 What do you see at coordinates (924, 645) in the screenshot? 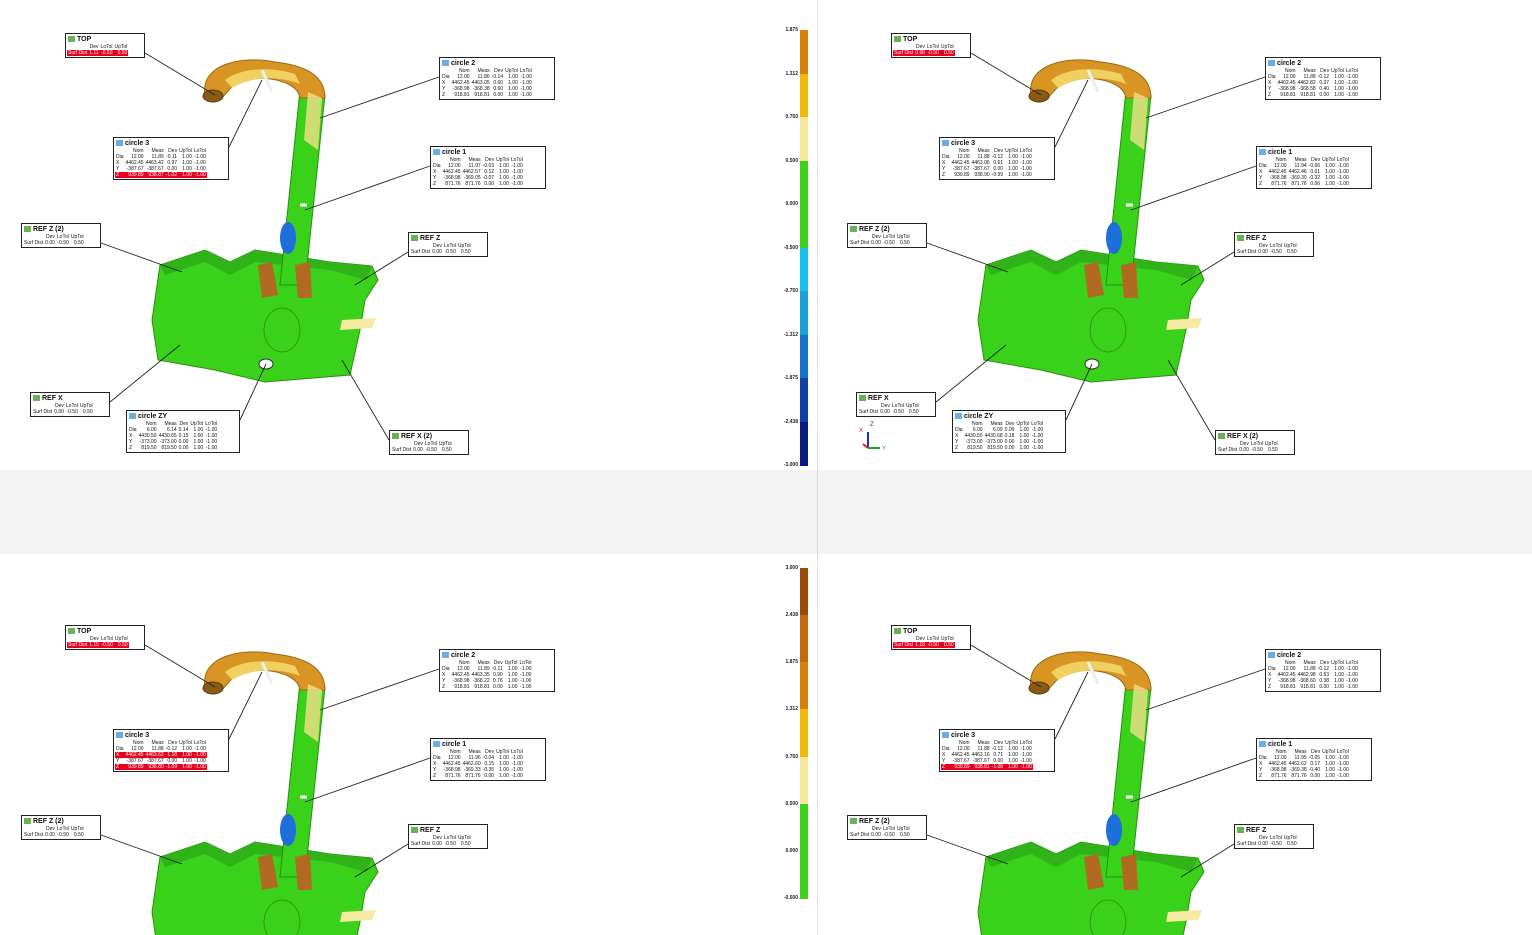
I see `table-row: Surf Dist 1.18 -0.50 0.50` at bounding box center [924, 645].